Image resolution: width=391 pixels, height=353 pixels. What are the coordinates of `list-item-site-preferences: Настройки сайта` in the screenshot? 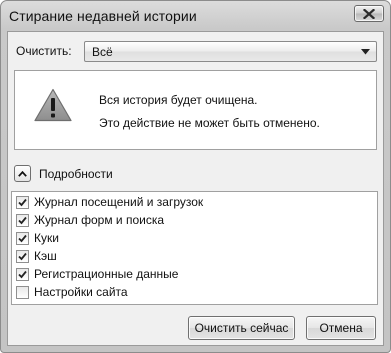 It's located at (191, 292).